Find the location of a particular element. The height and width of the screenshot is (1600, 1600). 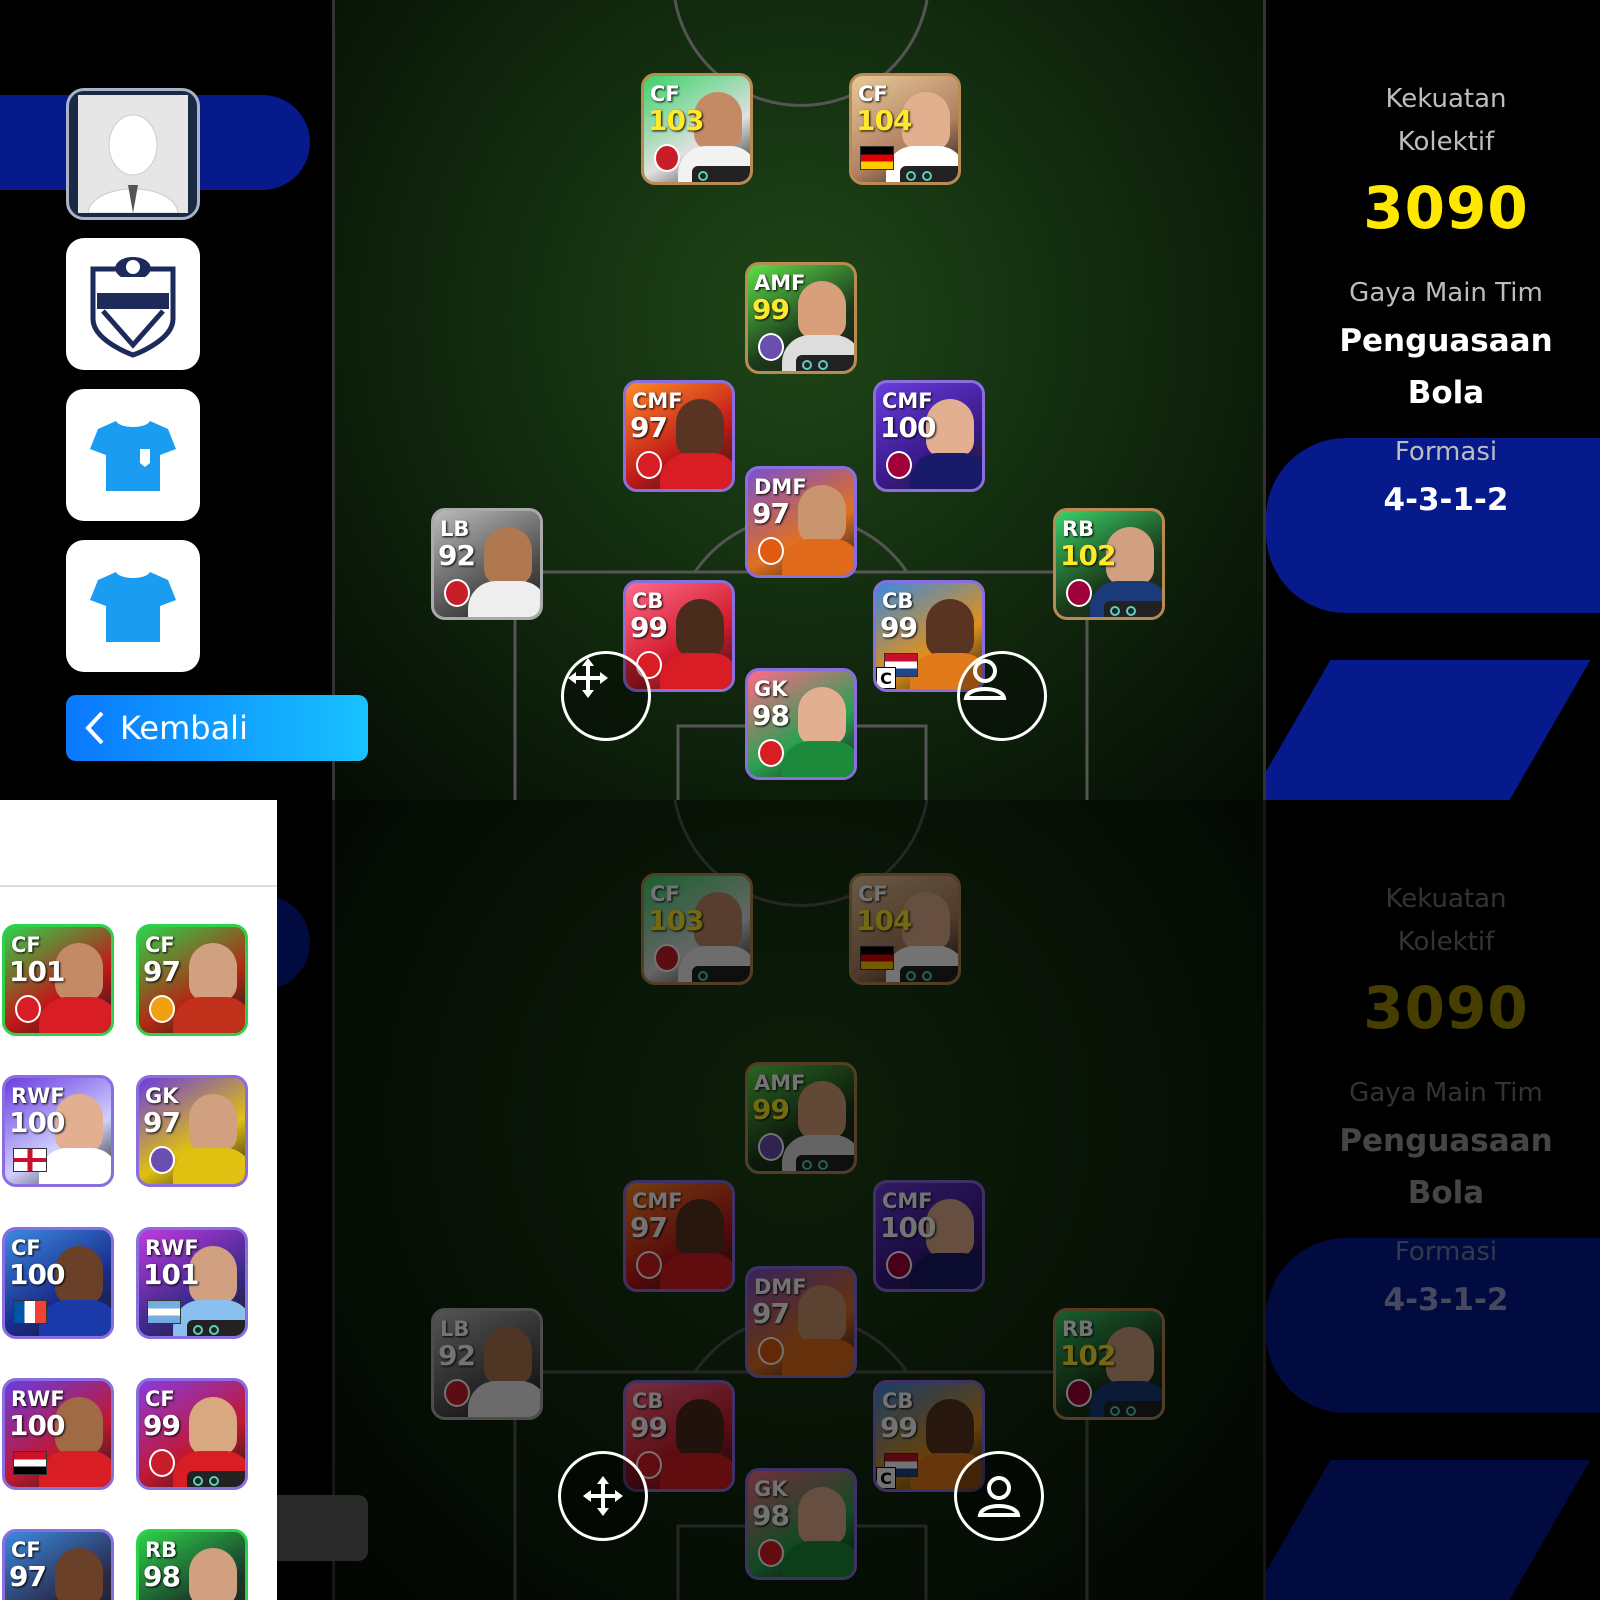

back-button: Kembali is located at coordinates (217, 728).